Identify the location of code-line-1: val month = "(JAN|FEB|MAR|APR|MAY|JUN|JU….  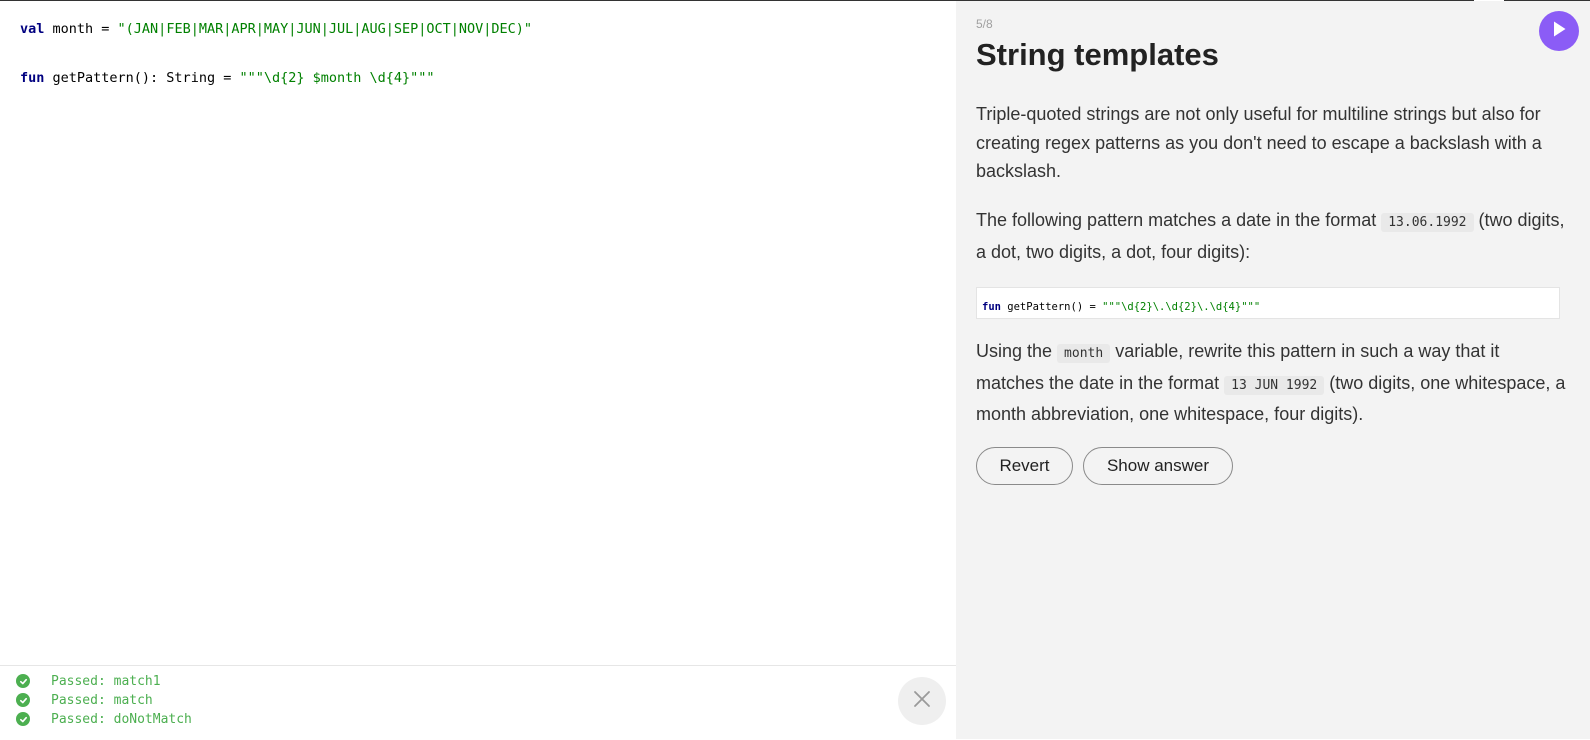
(276, 29).